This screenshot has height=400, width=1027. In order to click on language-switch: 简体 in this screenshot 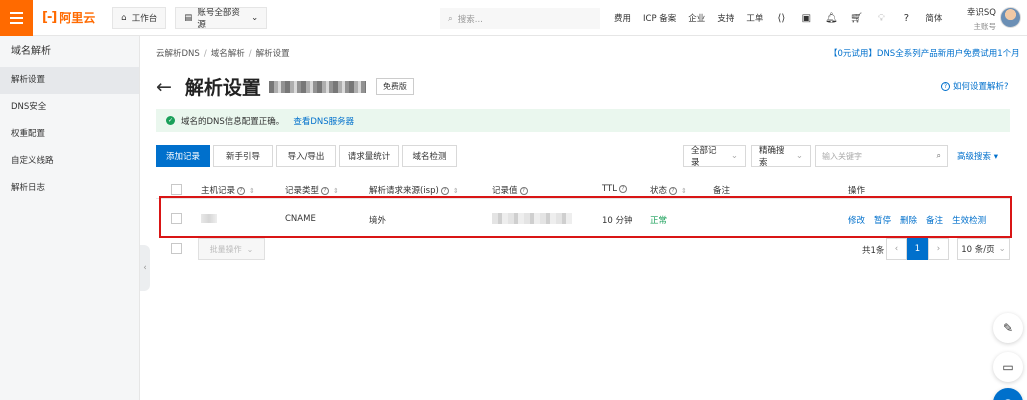, I will do `click(933, 18)`.